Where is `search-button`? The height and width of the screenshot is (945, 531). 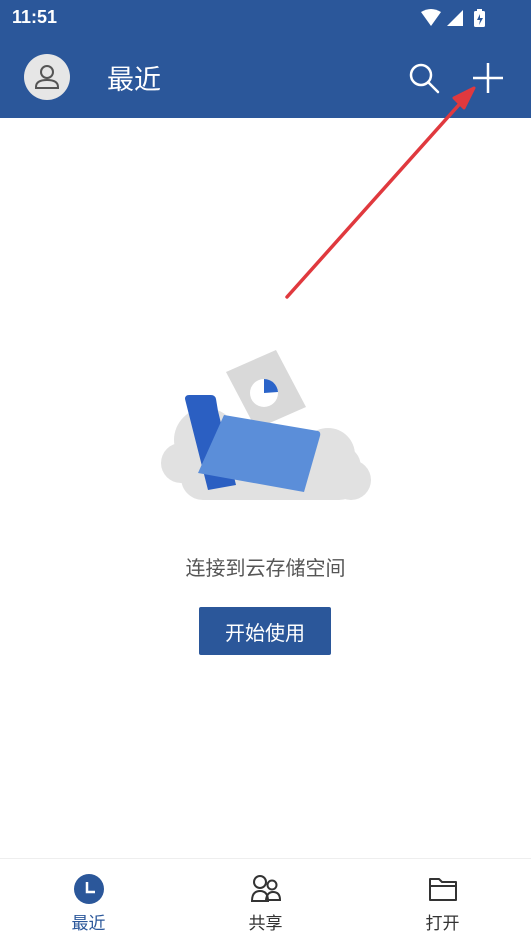
search-button is located at coordinates (424, 78).